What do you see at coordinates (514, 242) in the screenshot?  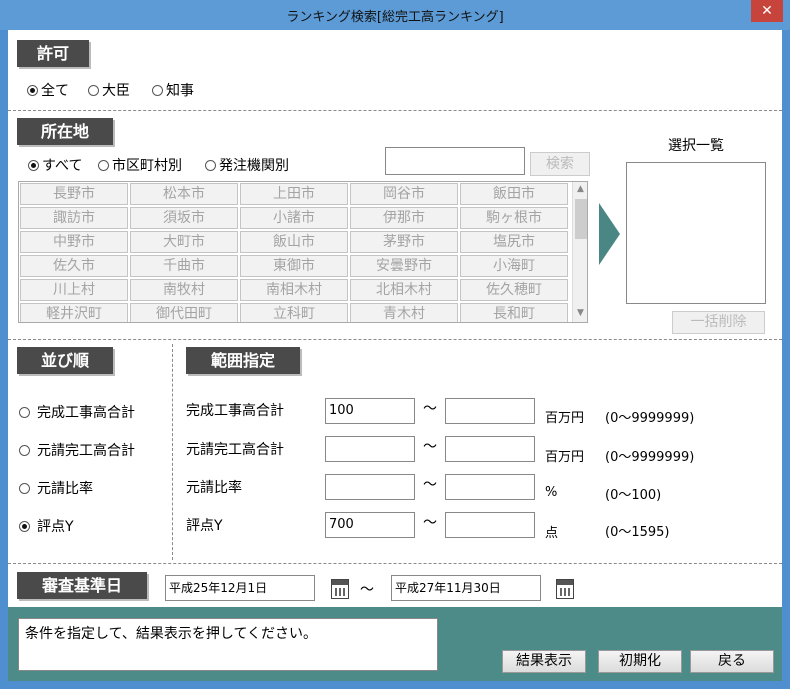 I see `city-cell: 塩尻市` at bounding box center [514, 242].